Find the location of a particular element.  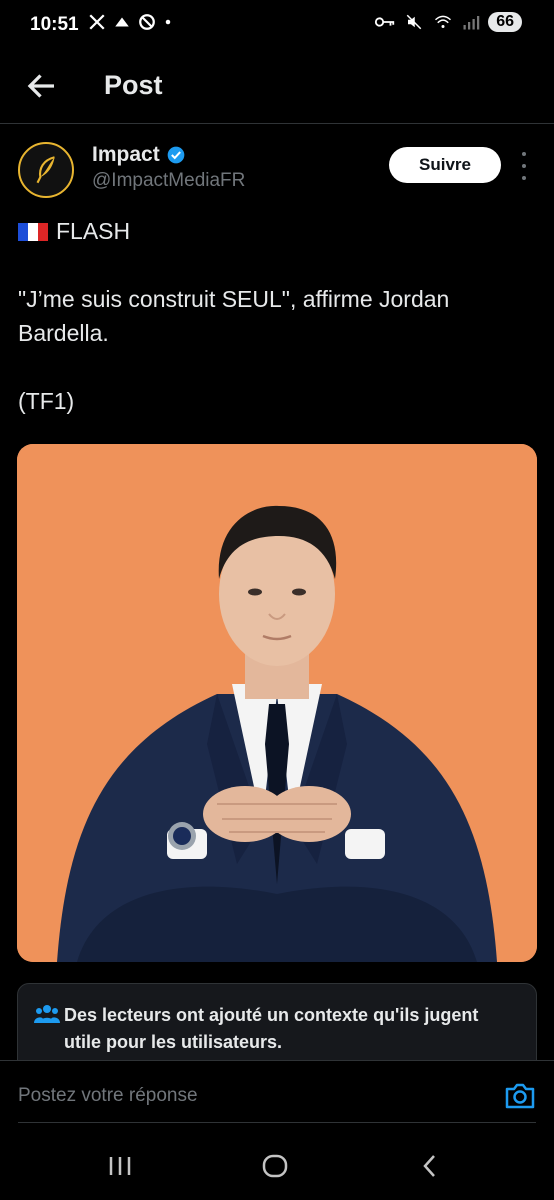

x-logo-icon is located at coordinates (97, 22).